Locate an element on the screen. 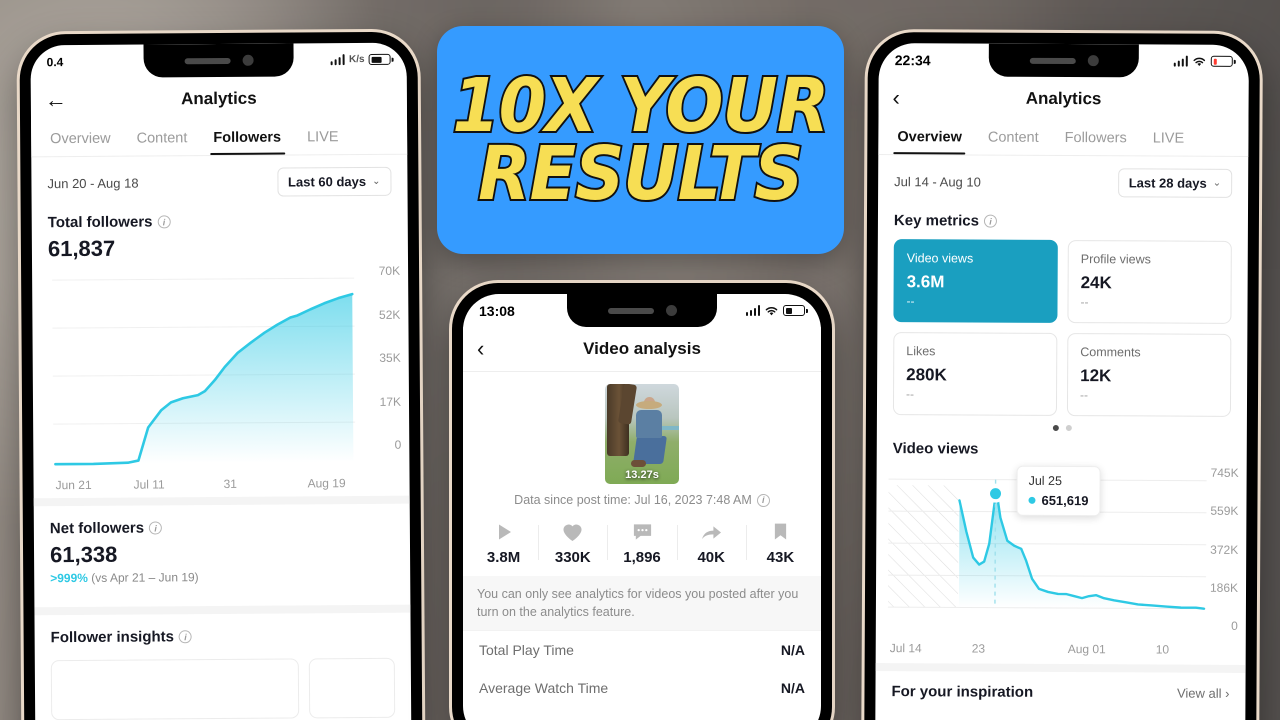 The image size is (1280, 720). carousel-pager is located at coordinates (1062, 424).